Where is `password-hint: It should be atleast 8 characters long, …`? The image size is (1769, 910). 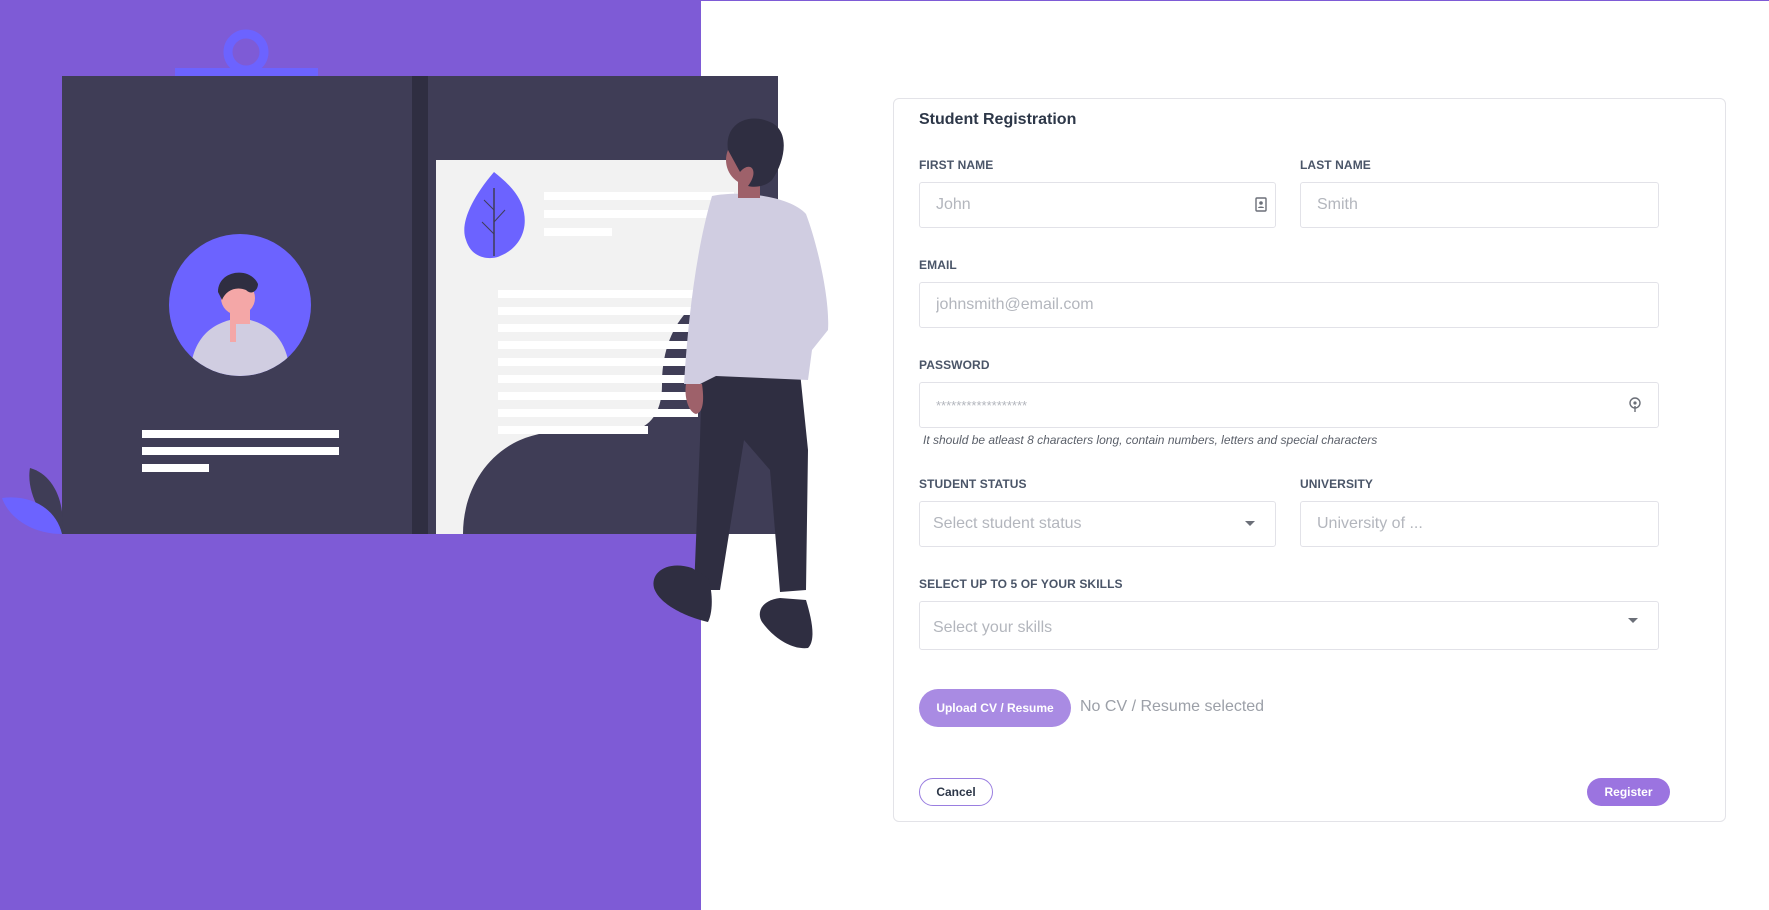 password-hint: It should be atleast 8 characters long, … is located at coordinates (1150, 440).